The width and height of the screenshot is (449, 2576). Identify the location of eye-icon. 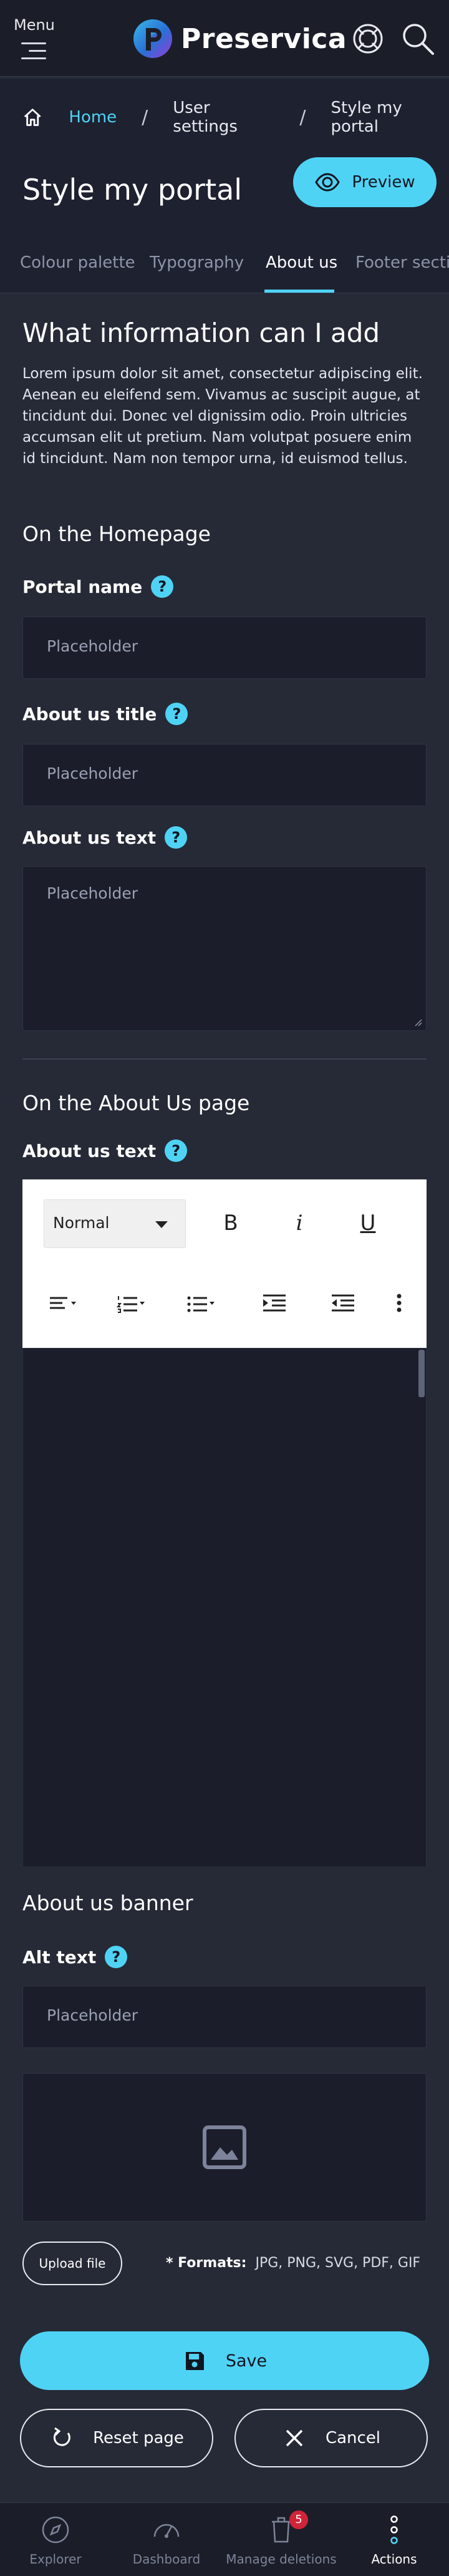
(327, 182).